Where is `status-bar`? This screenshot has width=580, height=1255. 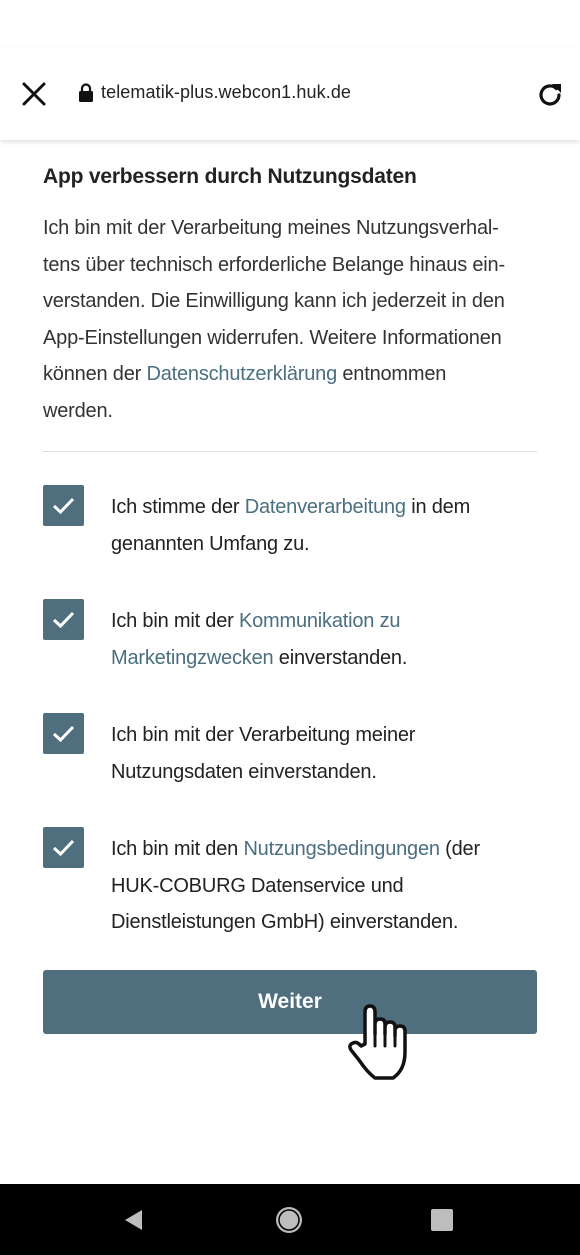 status-bar is located at coordinates (290, 24).